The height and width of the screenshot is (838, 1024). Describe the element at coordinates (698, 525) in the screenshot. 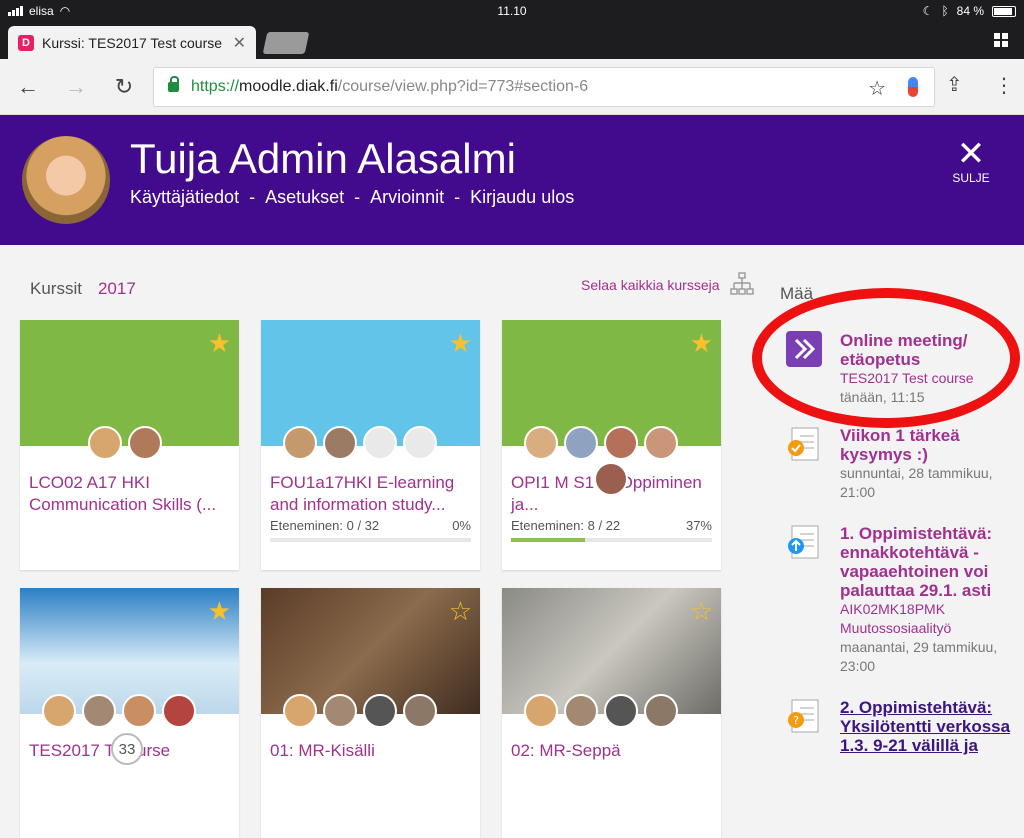

I see `progress-percent: 37%` at that location.